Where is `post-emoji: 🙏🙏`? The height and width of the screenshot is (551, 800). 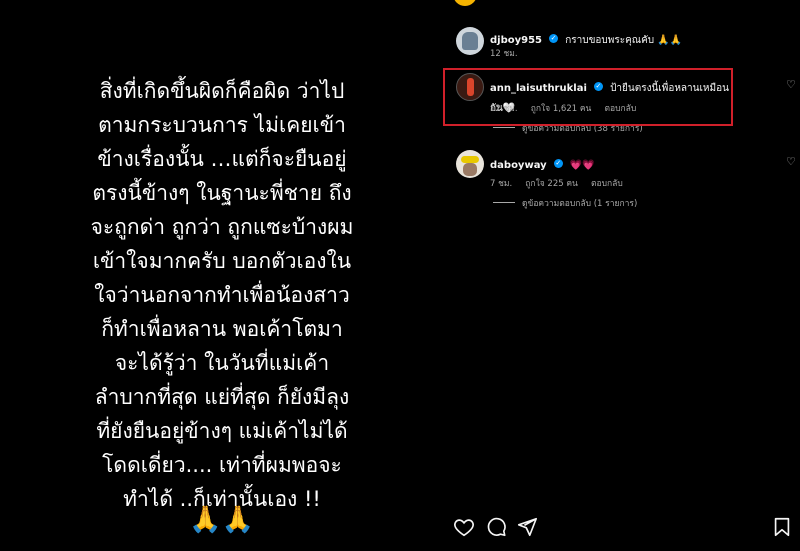
post-emoji: 🙏🙏 is located at coordinates (221, 520).